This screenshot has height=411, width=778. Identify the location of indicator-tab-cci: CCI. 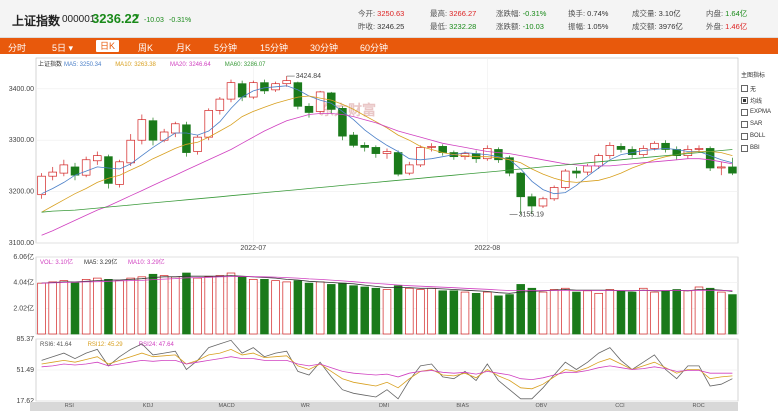
(620, 406).